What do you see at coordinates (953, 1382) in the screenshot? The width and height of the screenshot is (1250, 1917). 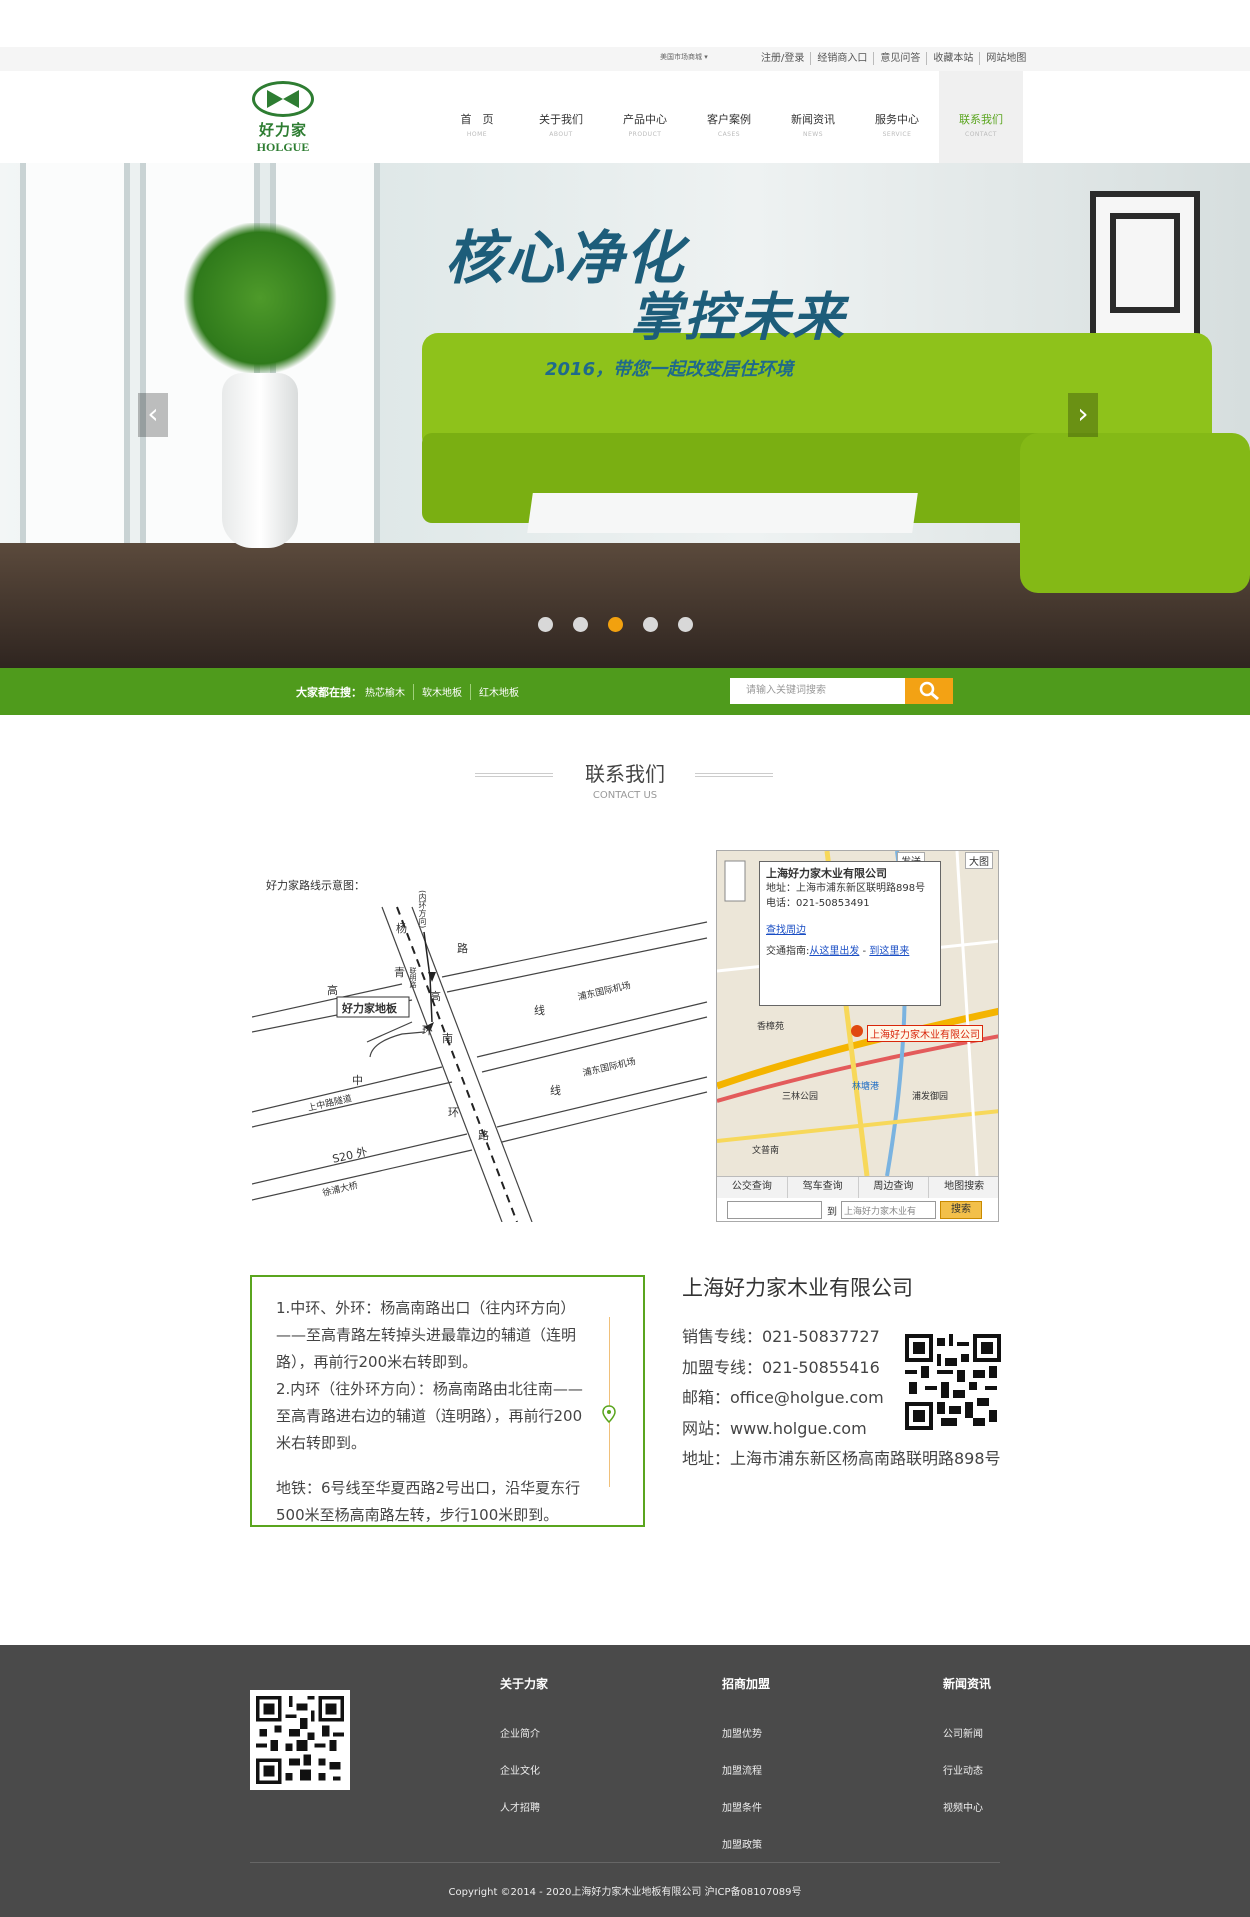 I see `qr-code-icon` at bounding box center [953, 1382].